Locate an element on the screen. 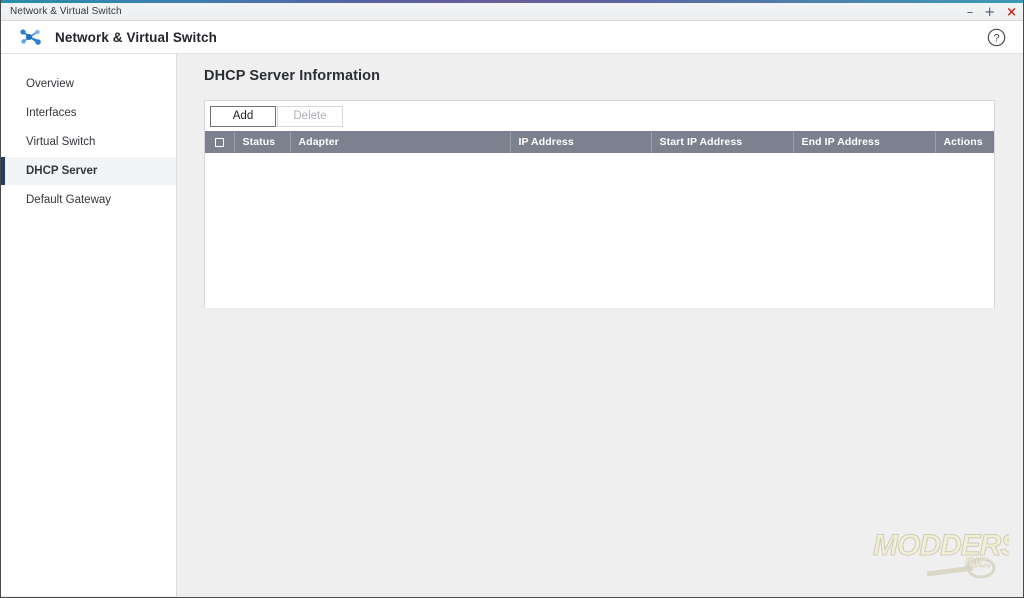  watermark-primary: MODDERS is located at coordinates (941, 545).